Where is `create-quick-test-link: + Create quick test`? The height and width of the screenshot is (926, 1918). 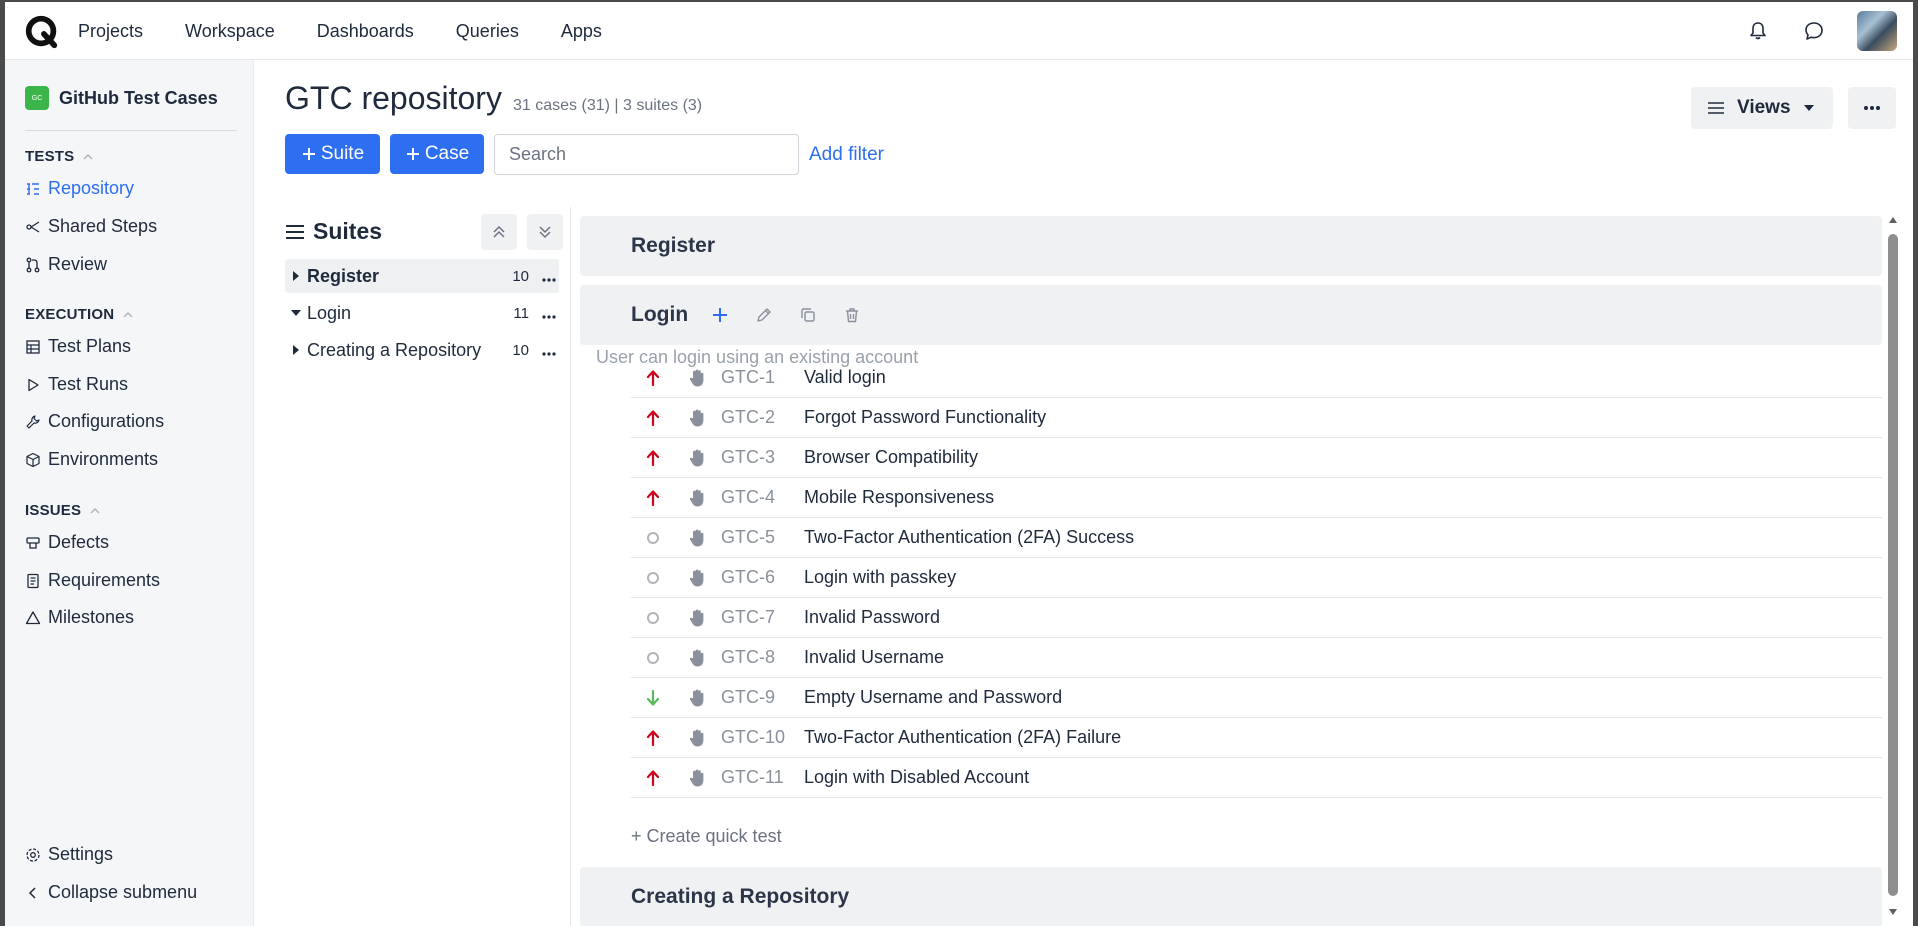
create-quick-test-link: + Create quick test is located at coordinates (706, 836).